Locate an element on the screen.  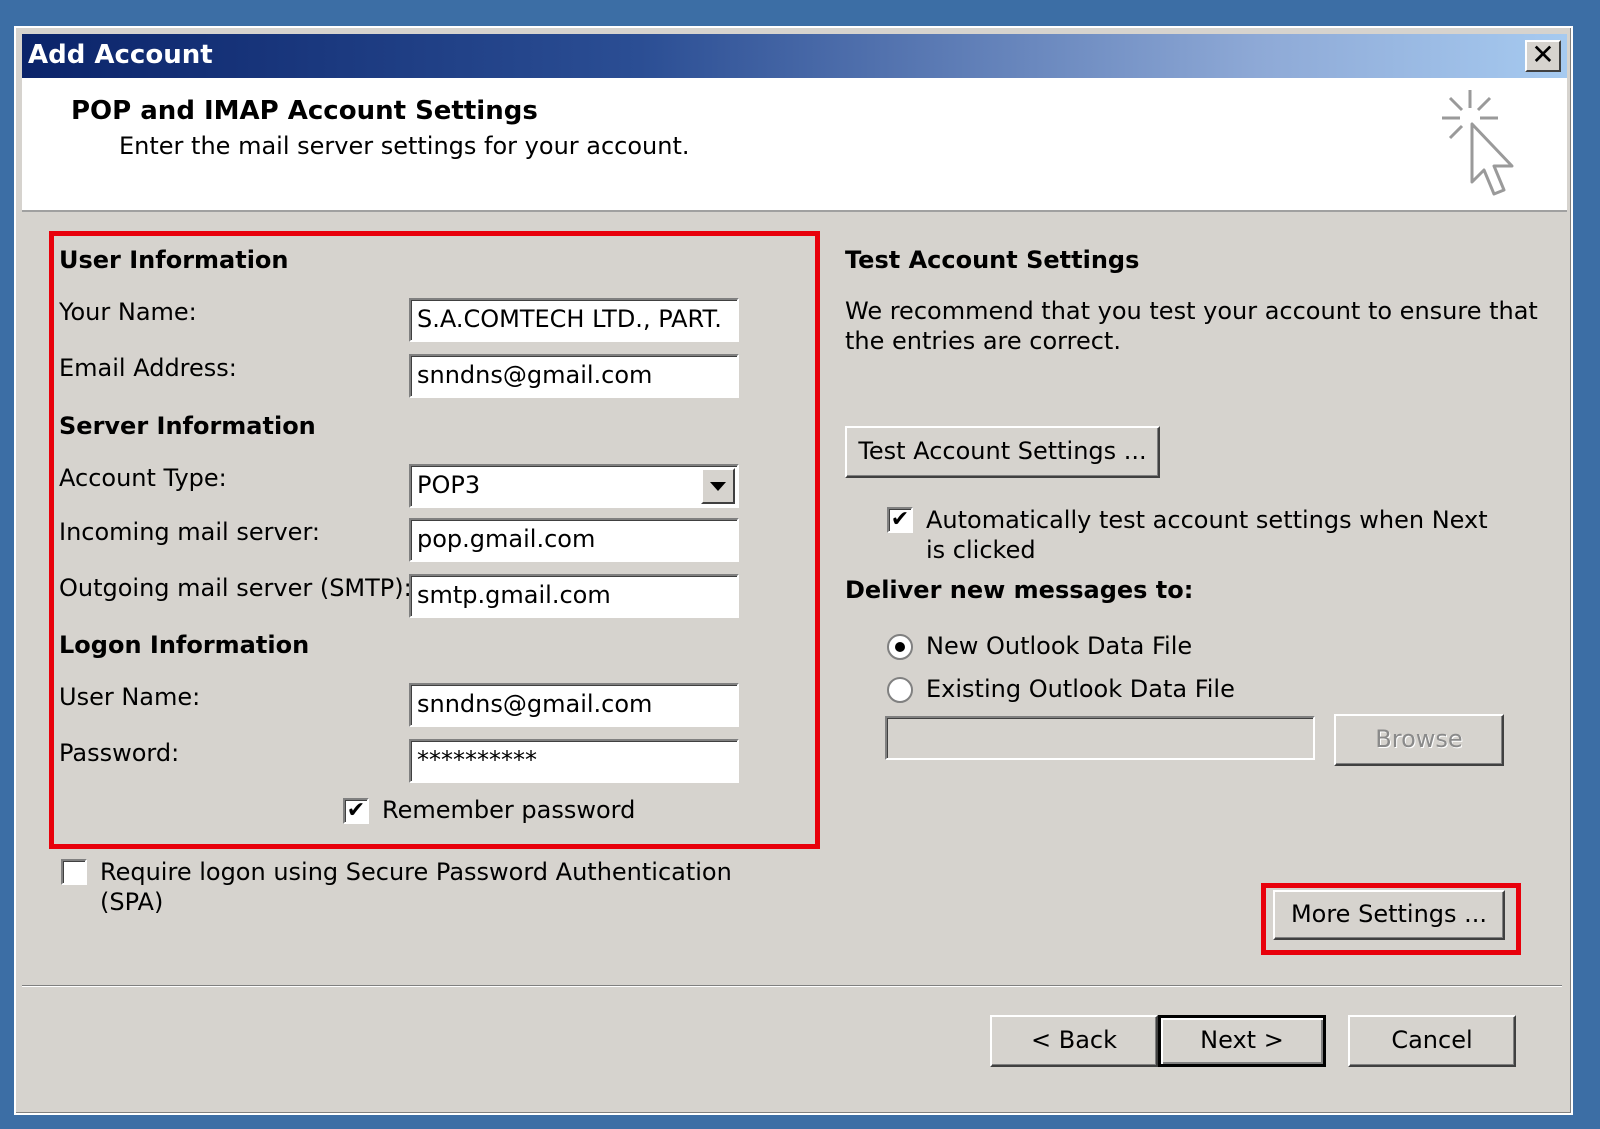
title-bar: Add Account ✕ is located at coordinates (794, 56).